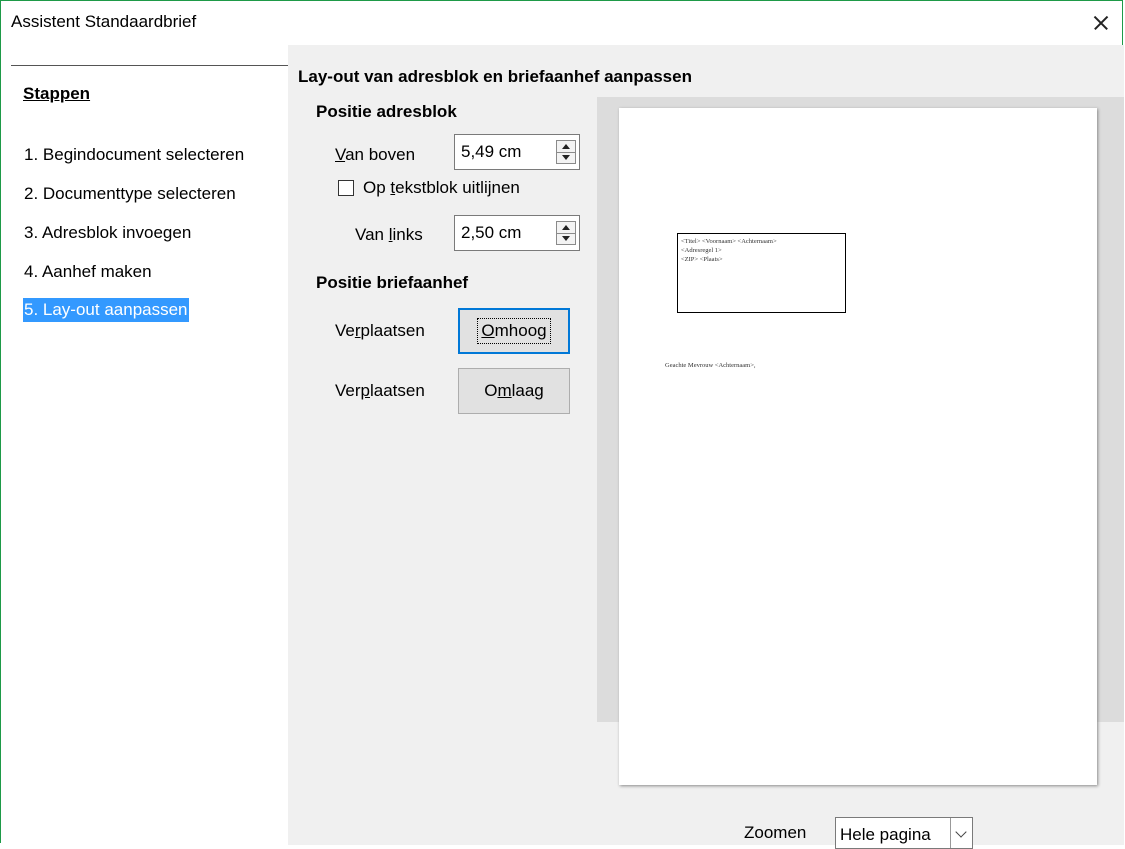 The width and height of the screenshot is (1125, 849). What do you see at coordinates (441, 187) in the screenshot?
I see `align-to-textblock-label: Op tekstblok uitlijnen` at bounding box center [441, 187].